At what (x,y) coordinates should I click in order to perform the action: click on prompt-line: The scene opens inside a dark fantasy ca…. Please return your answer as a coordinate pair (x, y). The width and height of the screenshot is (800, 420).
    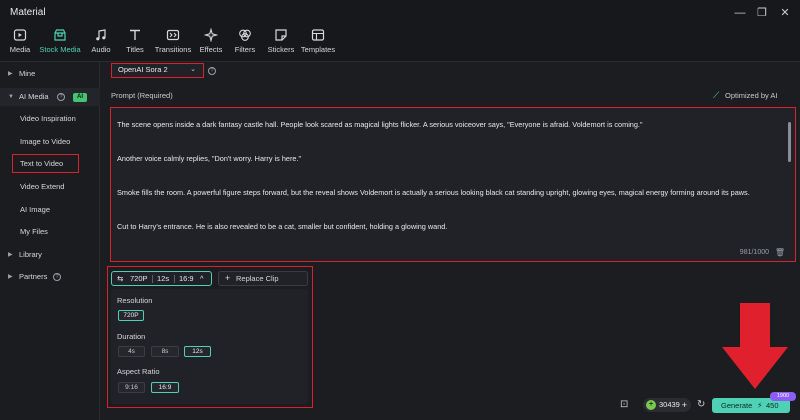
    Looking at the image, I should click on (380, 124).